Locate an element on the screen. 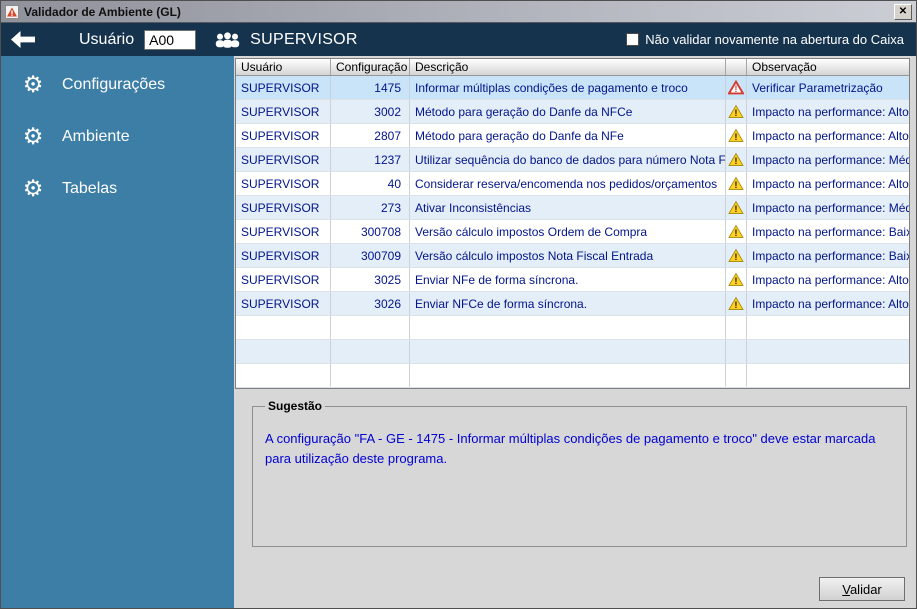 This screenshot has width=917, height=609. close-button: ✕ is located at coordinates (903, 11).